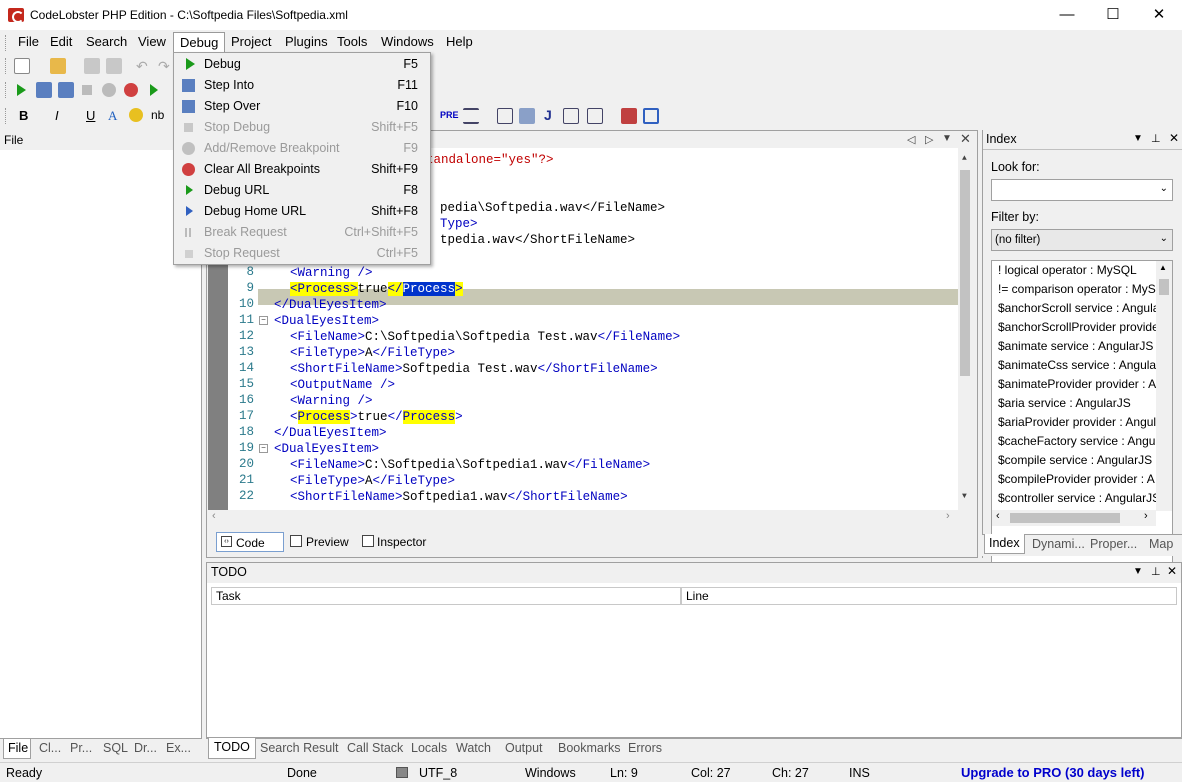 Image resolution: width=1182 pixels, height=782 pixels. What do you see at coordinates (1077, 403) in the screenshot?
I see `index-list-item: $aria service : AngularJS` at bounding box center [1077, 403].